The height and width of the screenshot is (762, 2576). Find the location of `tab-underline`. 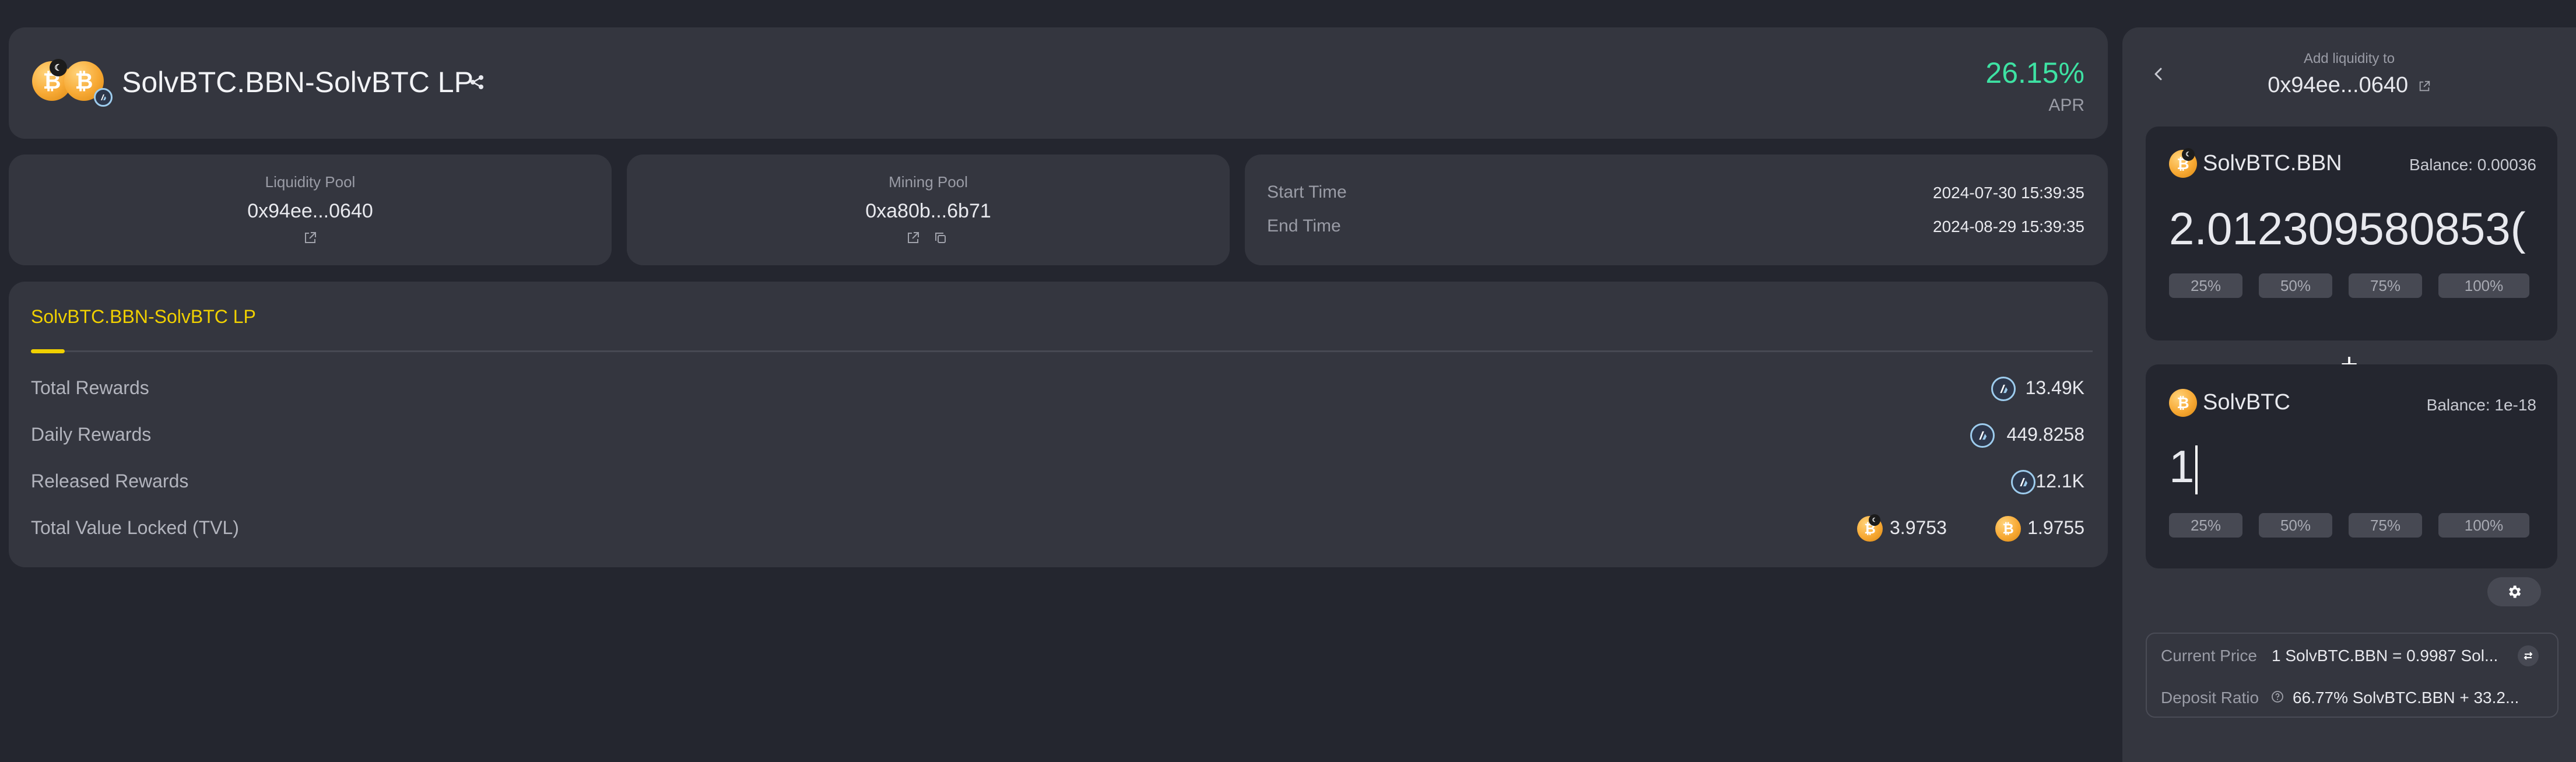

tab-underline is located at coordinates (1062, 351).